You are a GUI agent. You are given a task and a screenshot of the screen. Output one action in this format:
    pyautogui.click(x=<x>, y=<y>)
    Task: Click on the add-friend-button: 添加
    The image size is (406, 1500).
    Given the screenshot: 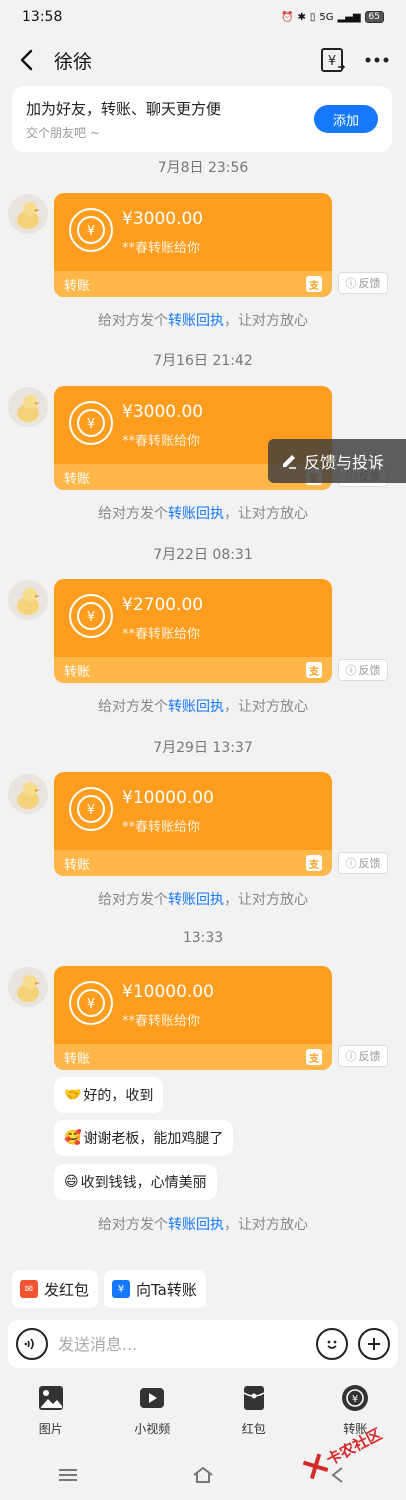 What is the action you would take?
    pyautogui.click(x=346, y=119)
    